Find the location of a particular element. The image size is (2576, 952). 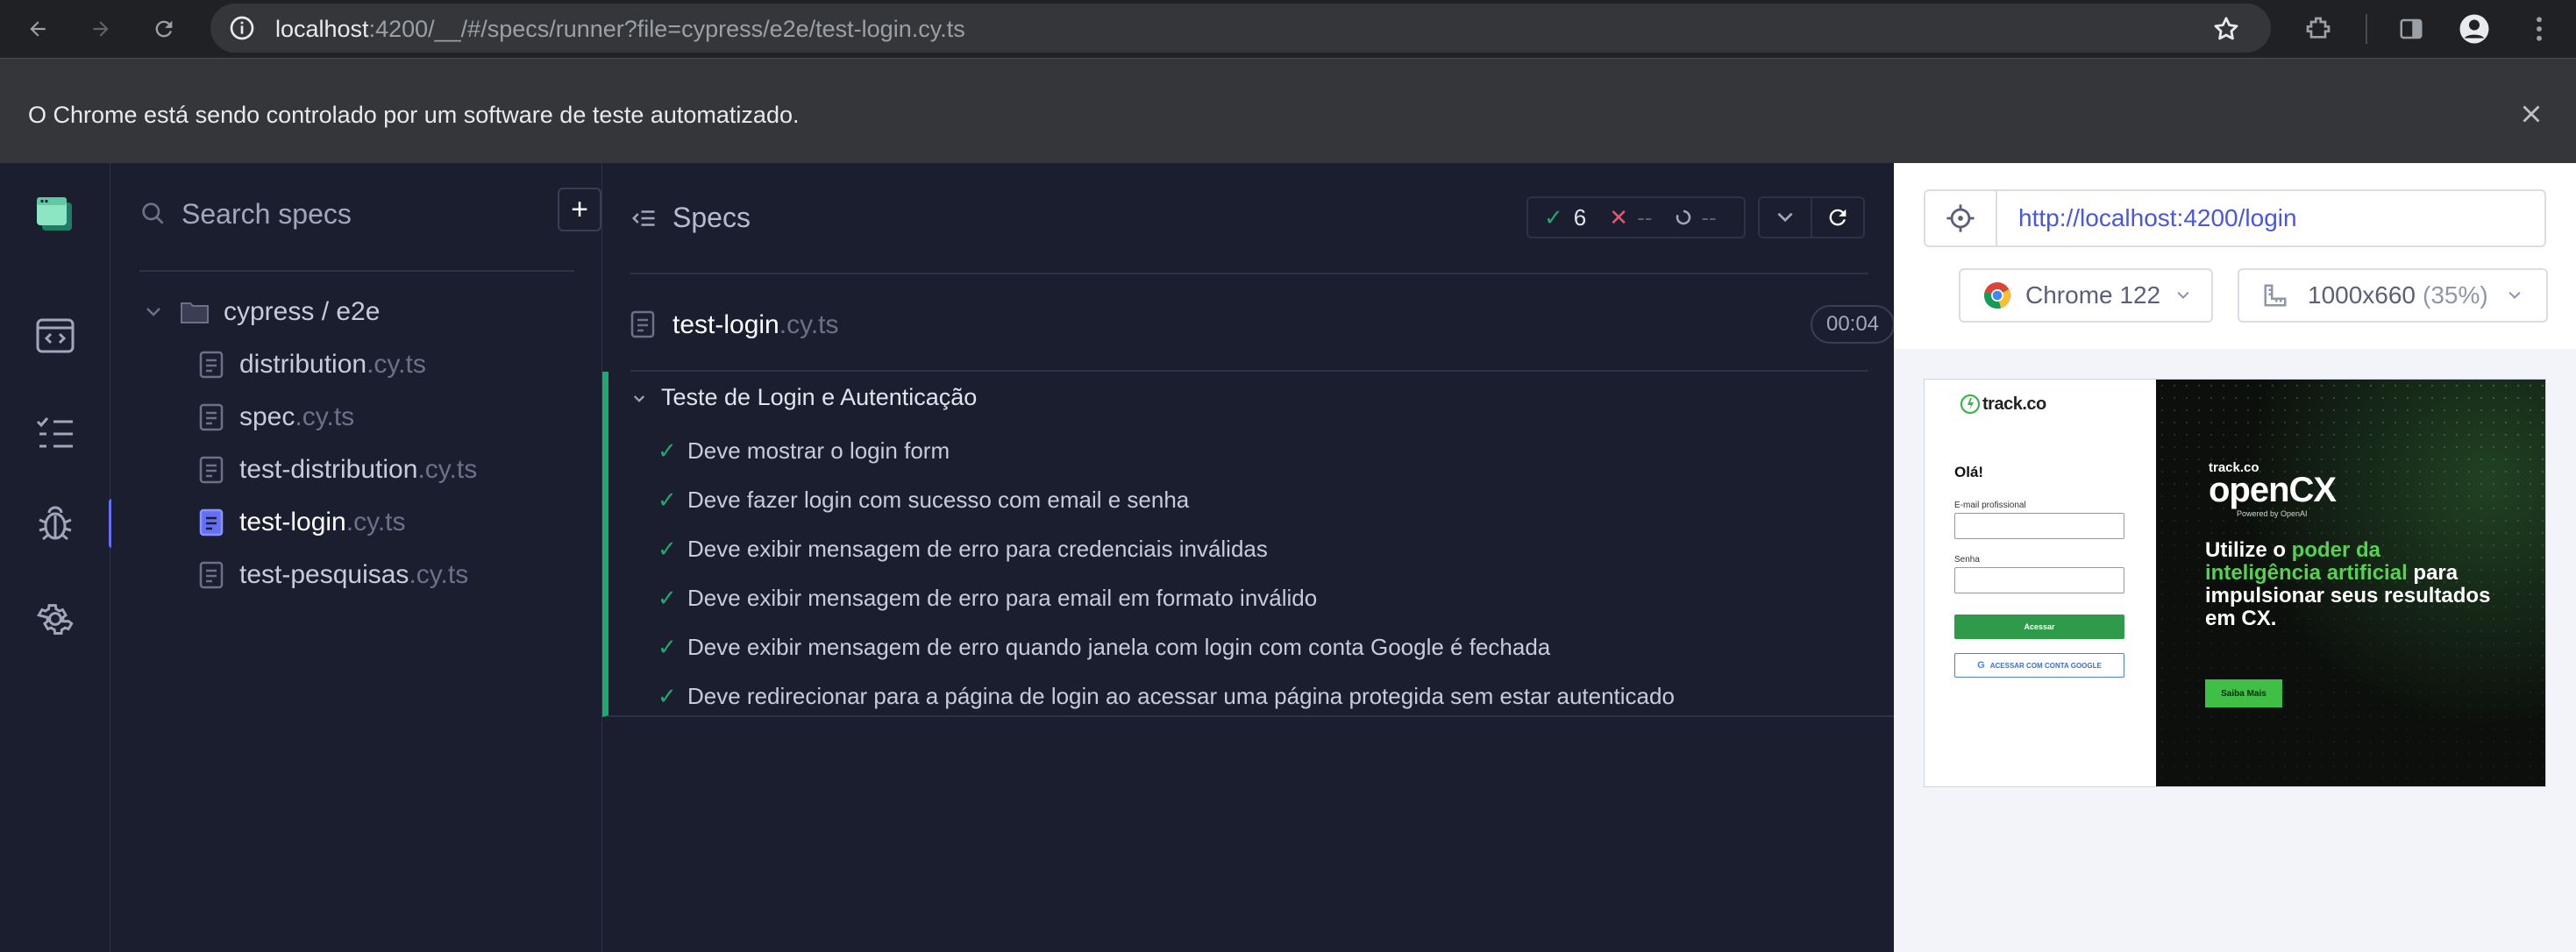

trackco-logo: track.co is located at coordinates (2003, 404).